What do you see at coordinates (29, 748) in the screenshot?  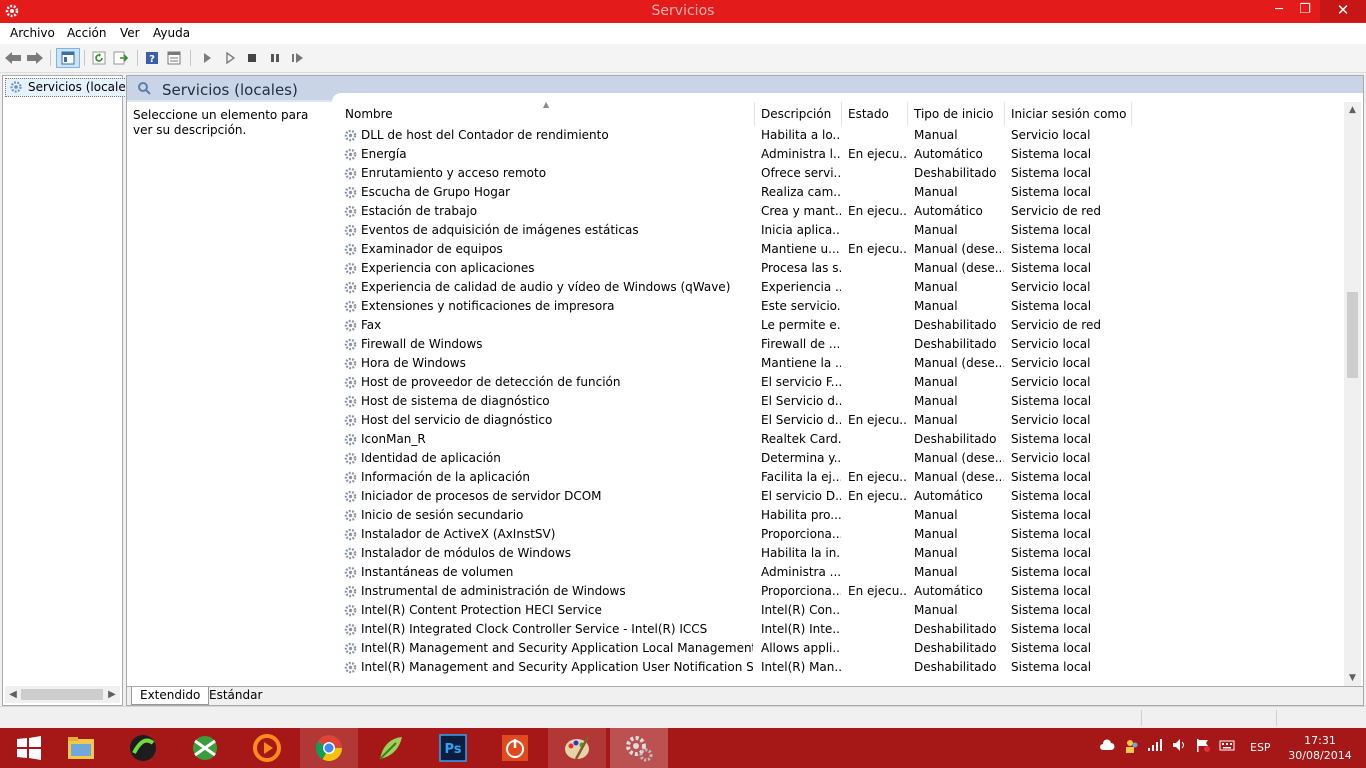 I see `windows-start-icon` at bounding box center [29, 748].